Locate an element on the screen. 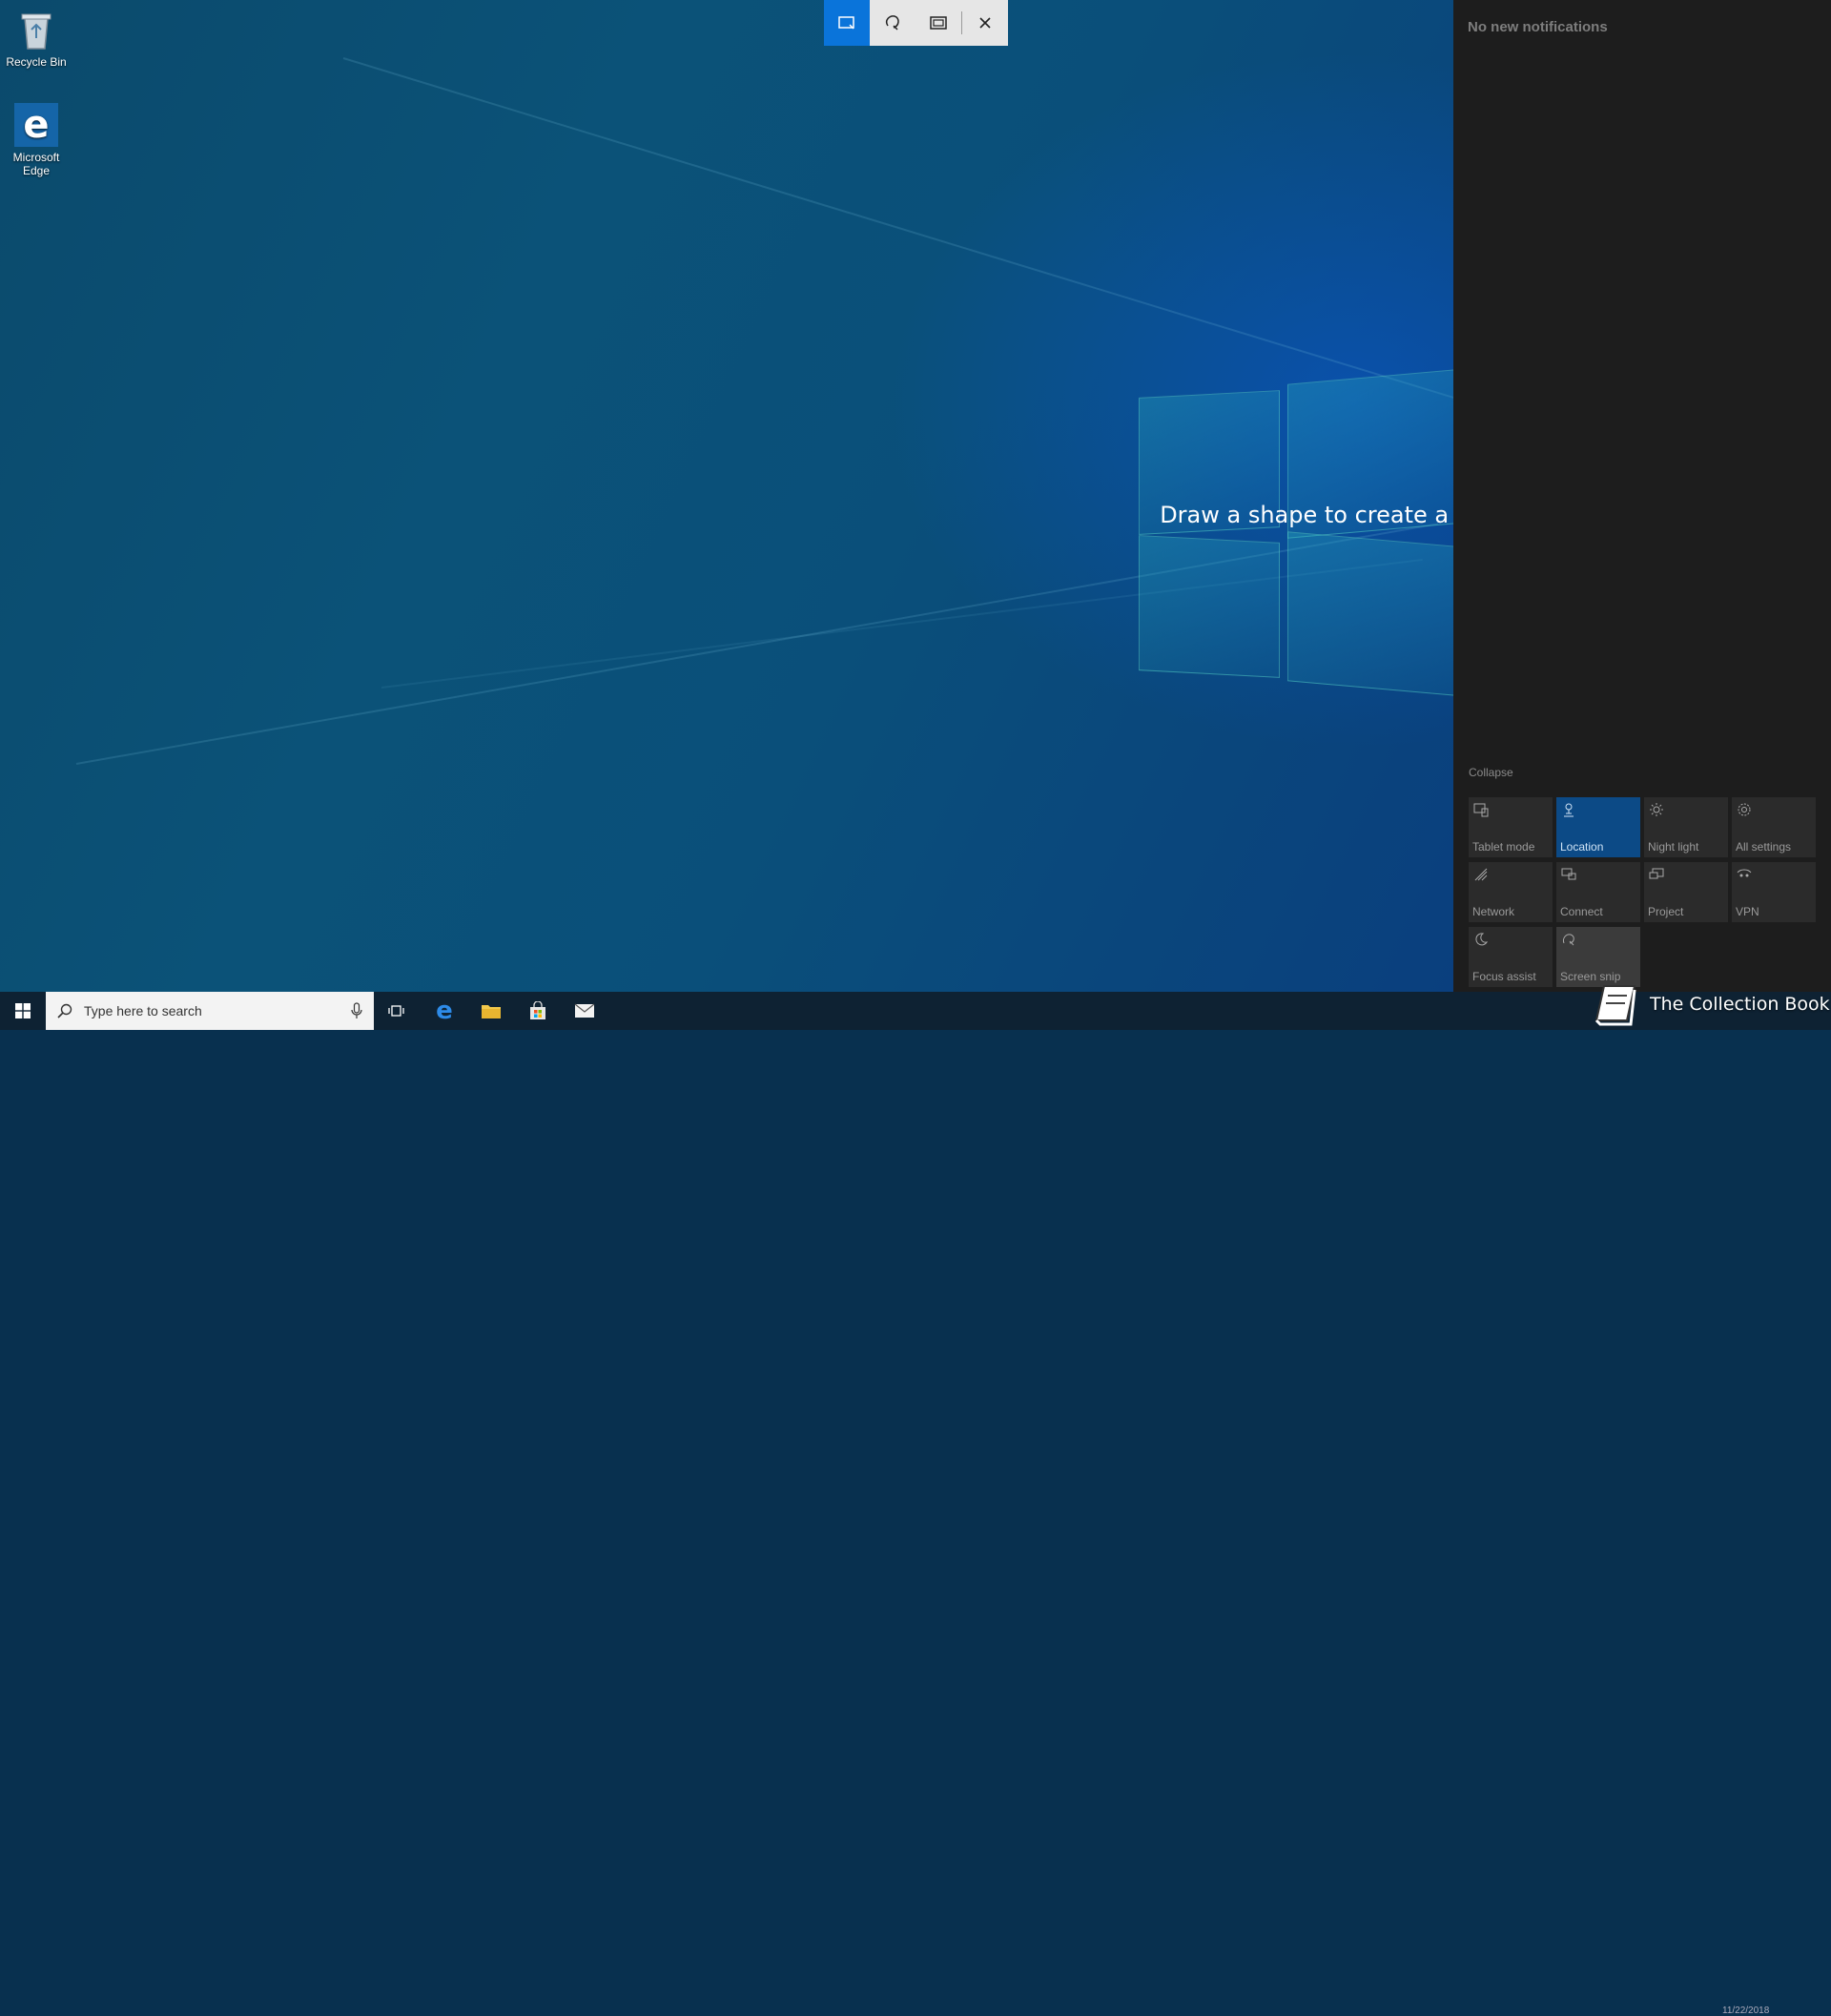 Image resolution: width=1831 pixels, height=2016 pixels. quick-action-all-settings: All settings is located at coordinates (1774, 827).